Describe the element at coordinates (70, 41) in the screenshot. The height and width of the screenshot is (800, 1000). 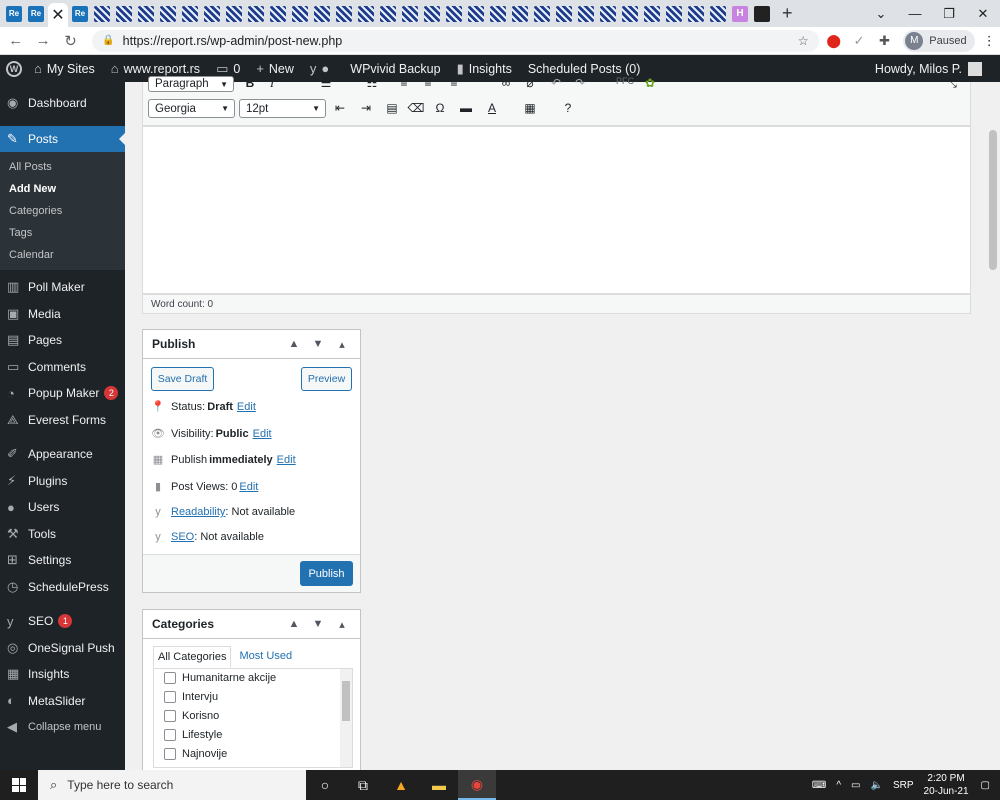
I see `reload-icon: ↻` at that location.